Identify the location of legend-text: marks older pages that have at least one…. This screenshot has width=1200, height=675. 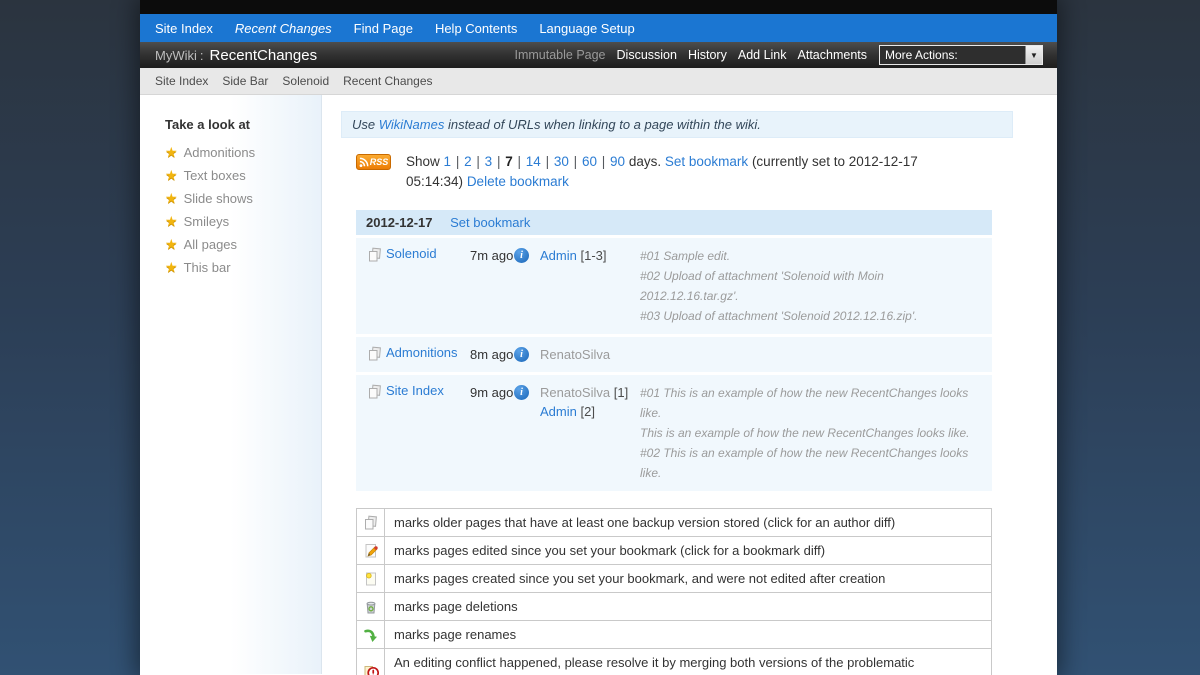
(688, 522).